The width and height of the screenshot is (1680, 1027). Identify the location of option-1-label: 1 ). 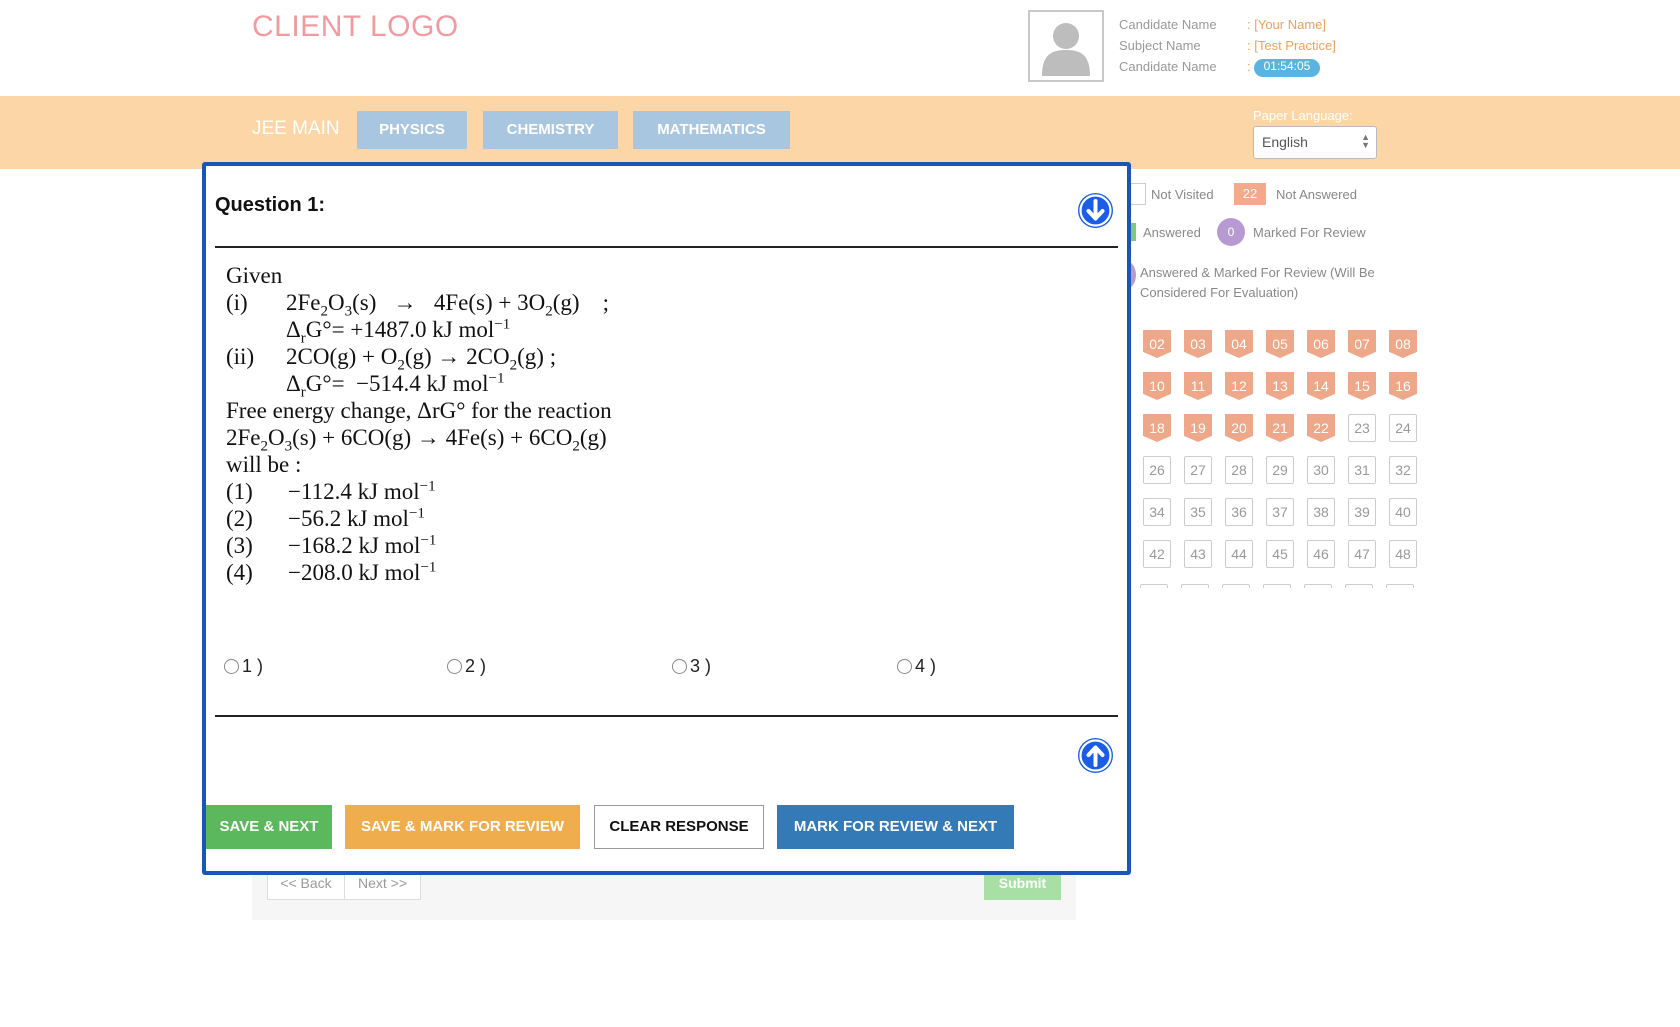
(253, 666).